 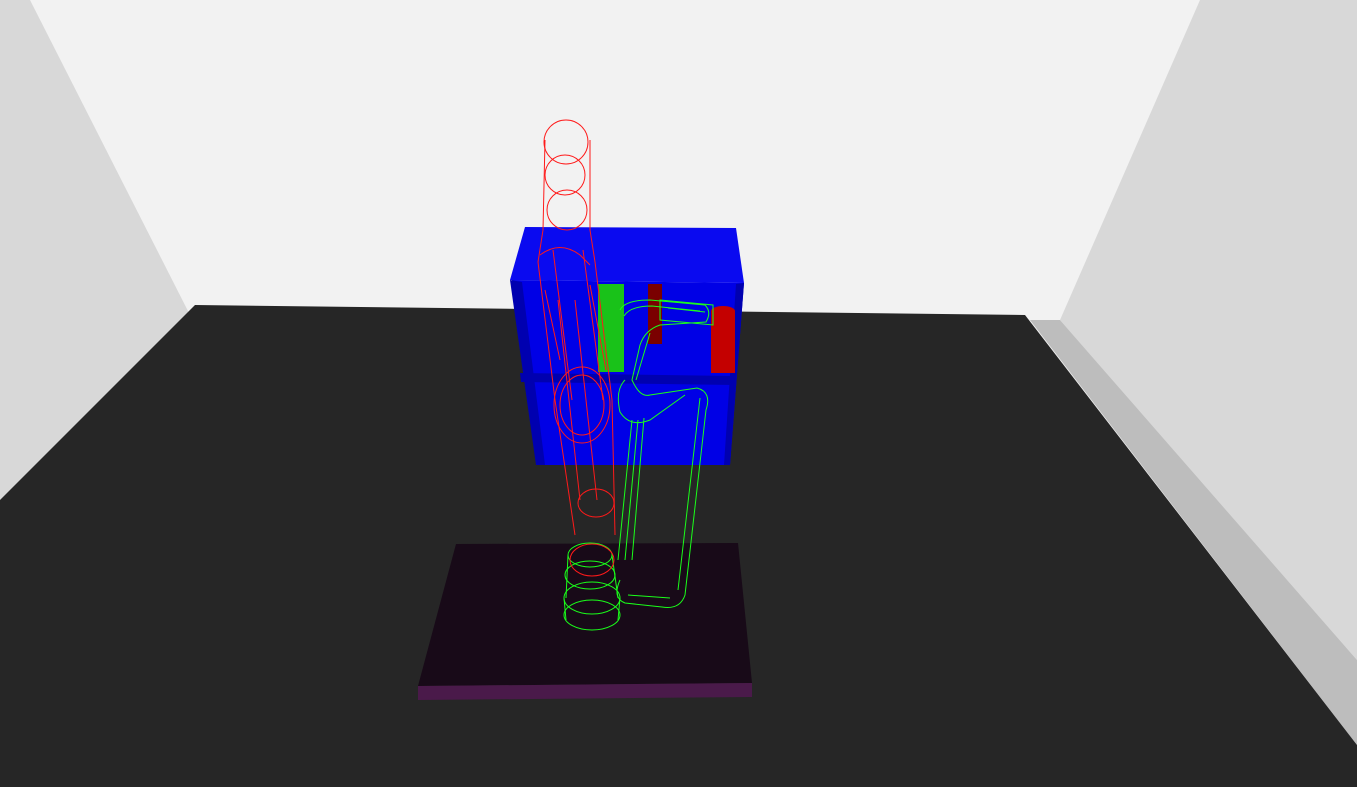 I want to click on red-cylinder-top, so click(x=723, y=311).